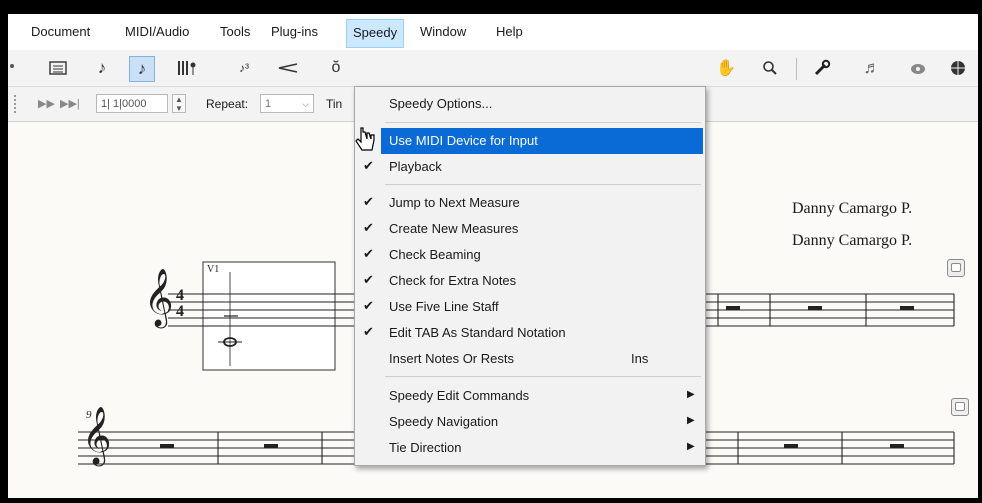 This screenshot has height=503, width=982. I want to click on menu-item-tie-direction: Tie Direction ▶, so click(530, 448).